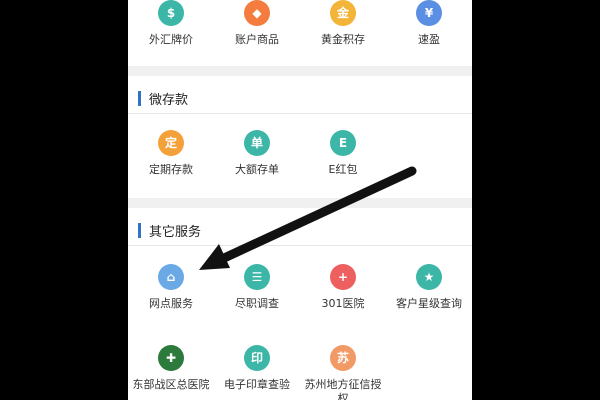  I want to click on service-label: 外汇牌价, so click(171, 39).